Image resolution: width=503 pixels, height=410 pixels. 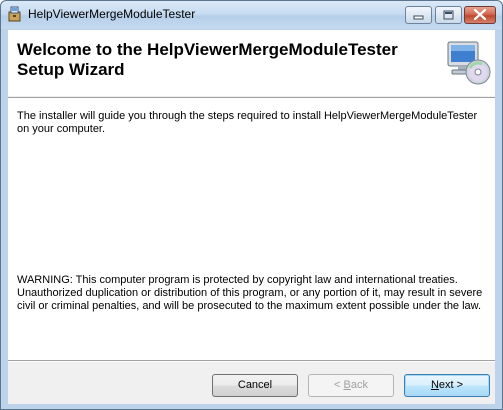 I want to click on next-mnemonic: N, so click(x=434, y=385).